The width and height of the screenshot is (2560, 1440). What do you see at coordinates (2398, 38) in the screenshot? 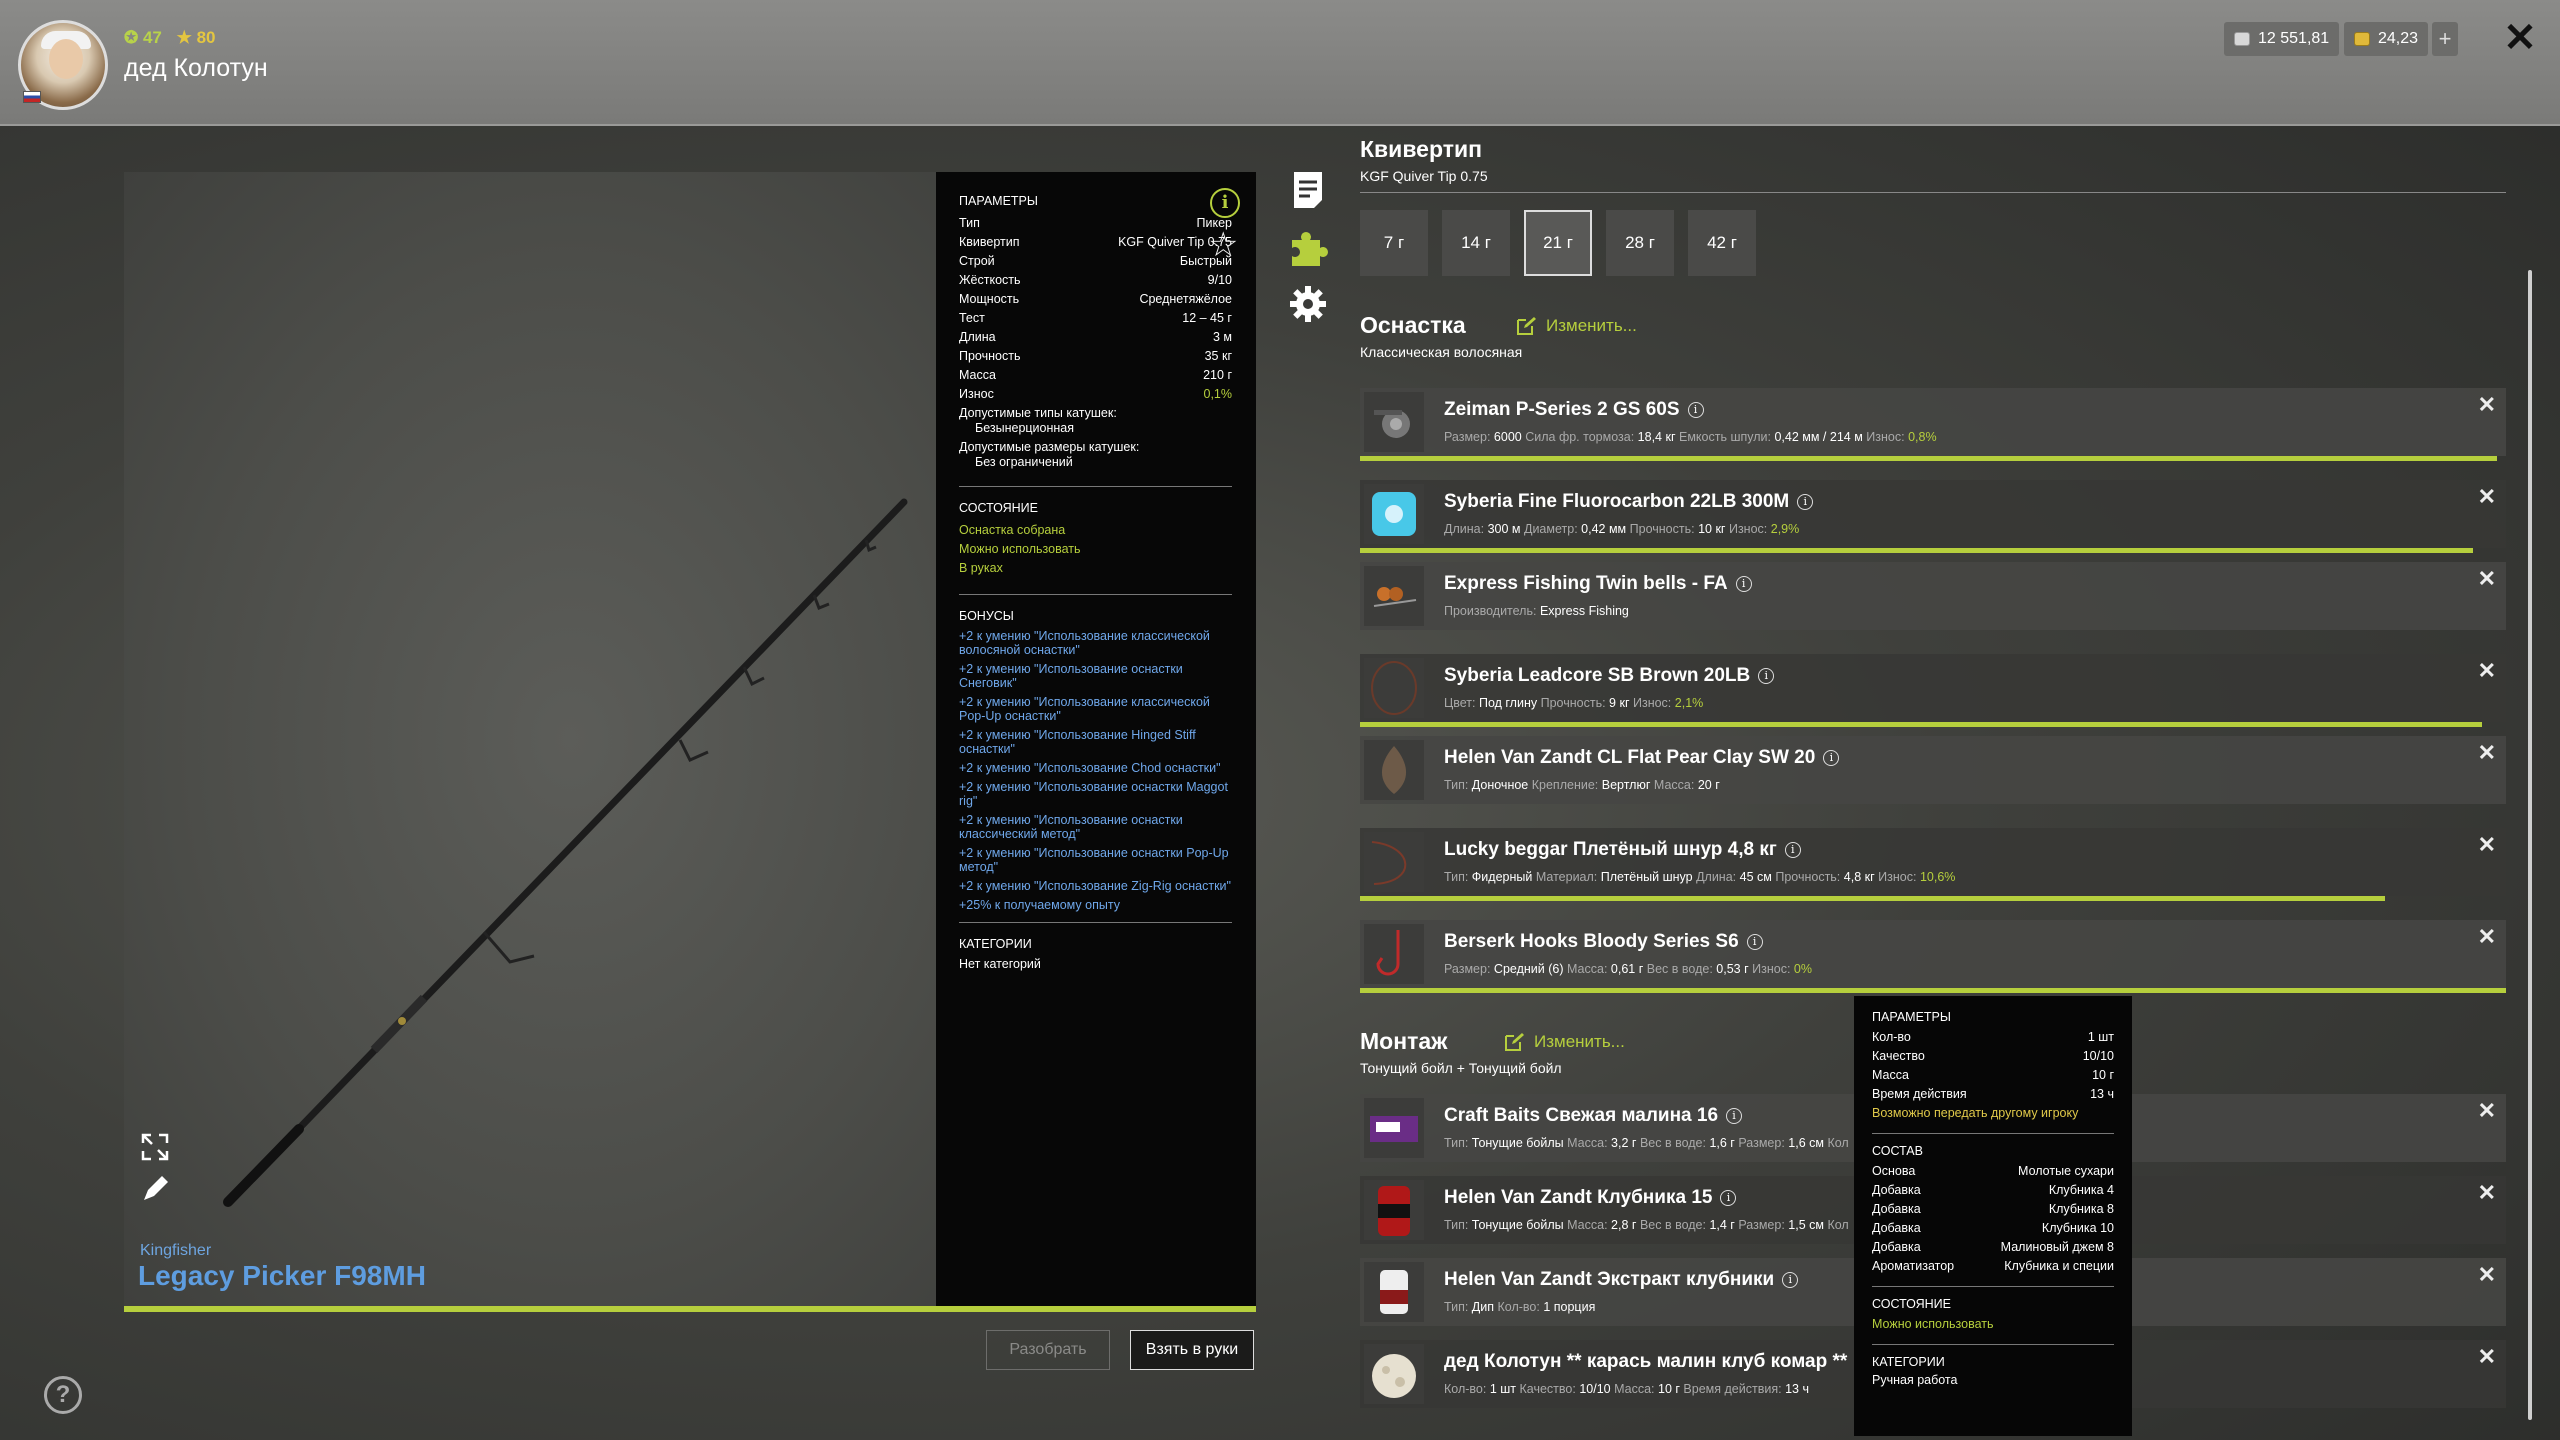
I see `gold-value: 24,23` at bounding box center [2398, 38].